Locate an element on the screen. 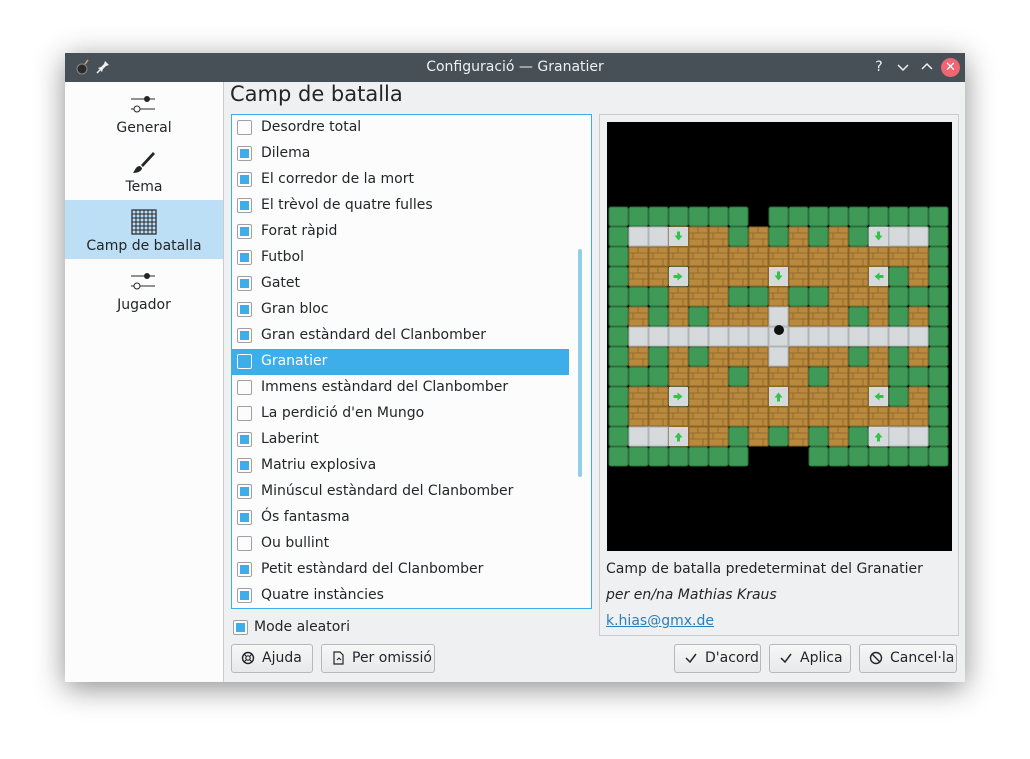 The width and height of the screenshot is (1030, 759). document-revert-icon is located at coordinates (338, 658).